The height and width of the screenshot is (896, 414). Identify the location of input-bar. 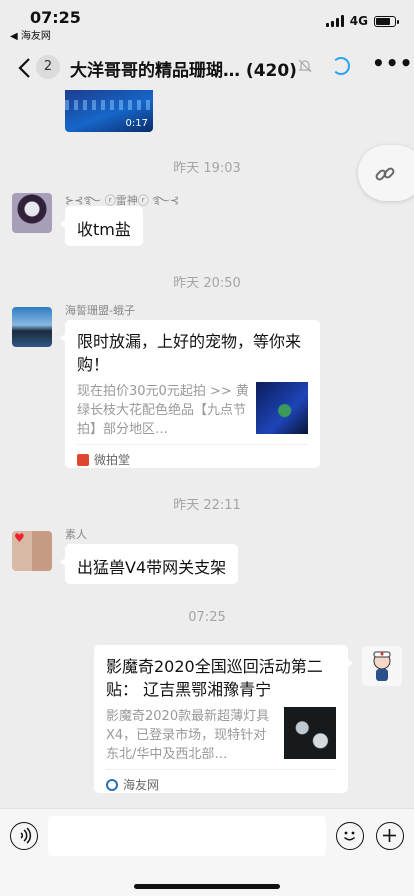
(207, 852).